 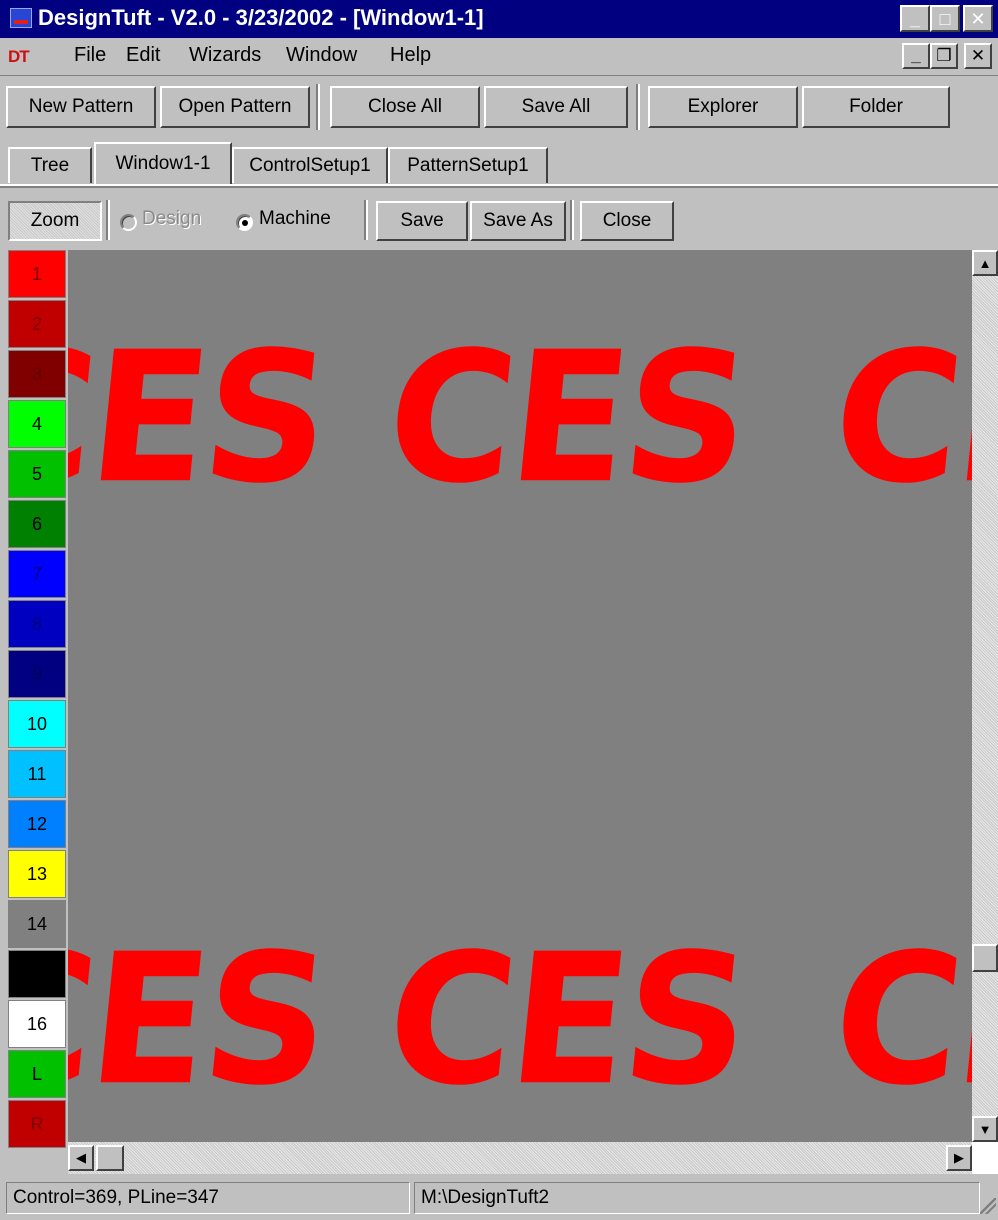 I want to click on close-pattern-button: Close, so click(x=627, y=221).